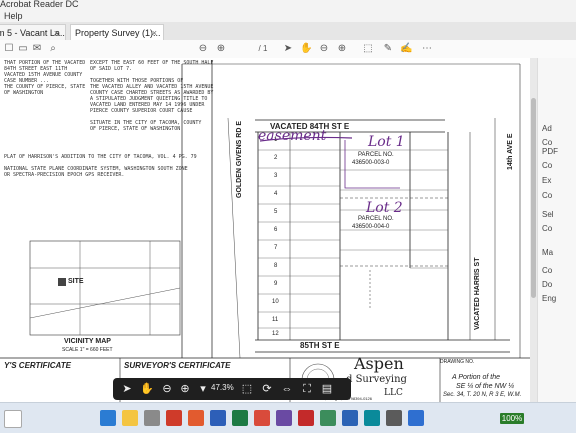  Describe the element at coordinates (53, 49) in the screenshot. I see `search-icon: ⌕` at that location.